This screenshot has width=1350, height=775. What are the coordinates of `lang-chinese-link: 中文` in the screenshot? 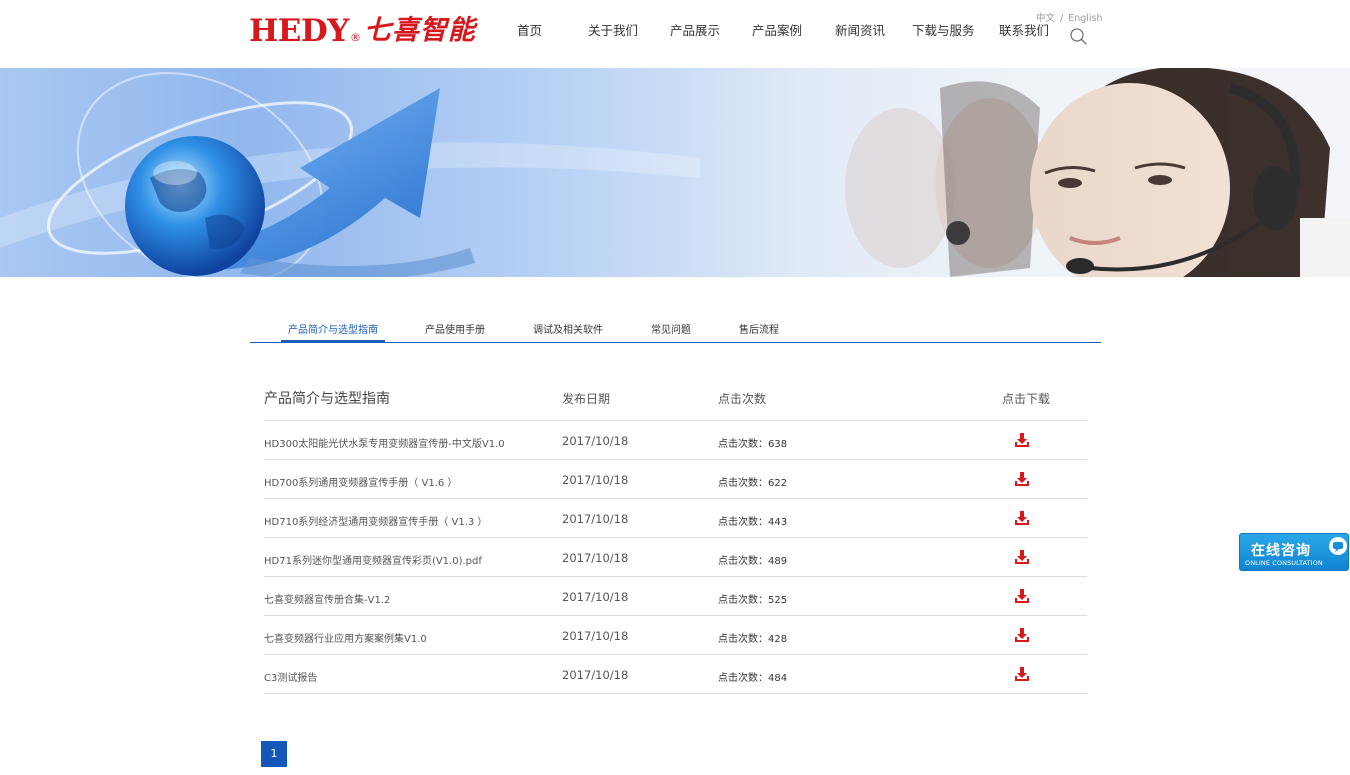 It's located at (1045, 18).